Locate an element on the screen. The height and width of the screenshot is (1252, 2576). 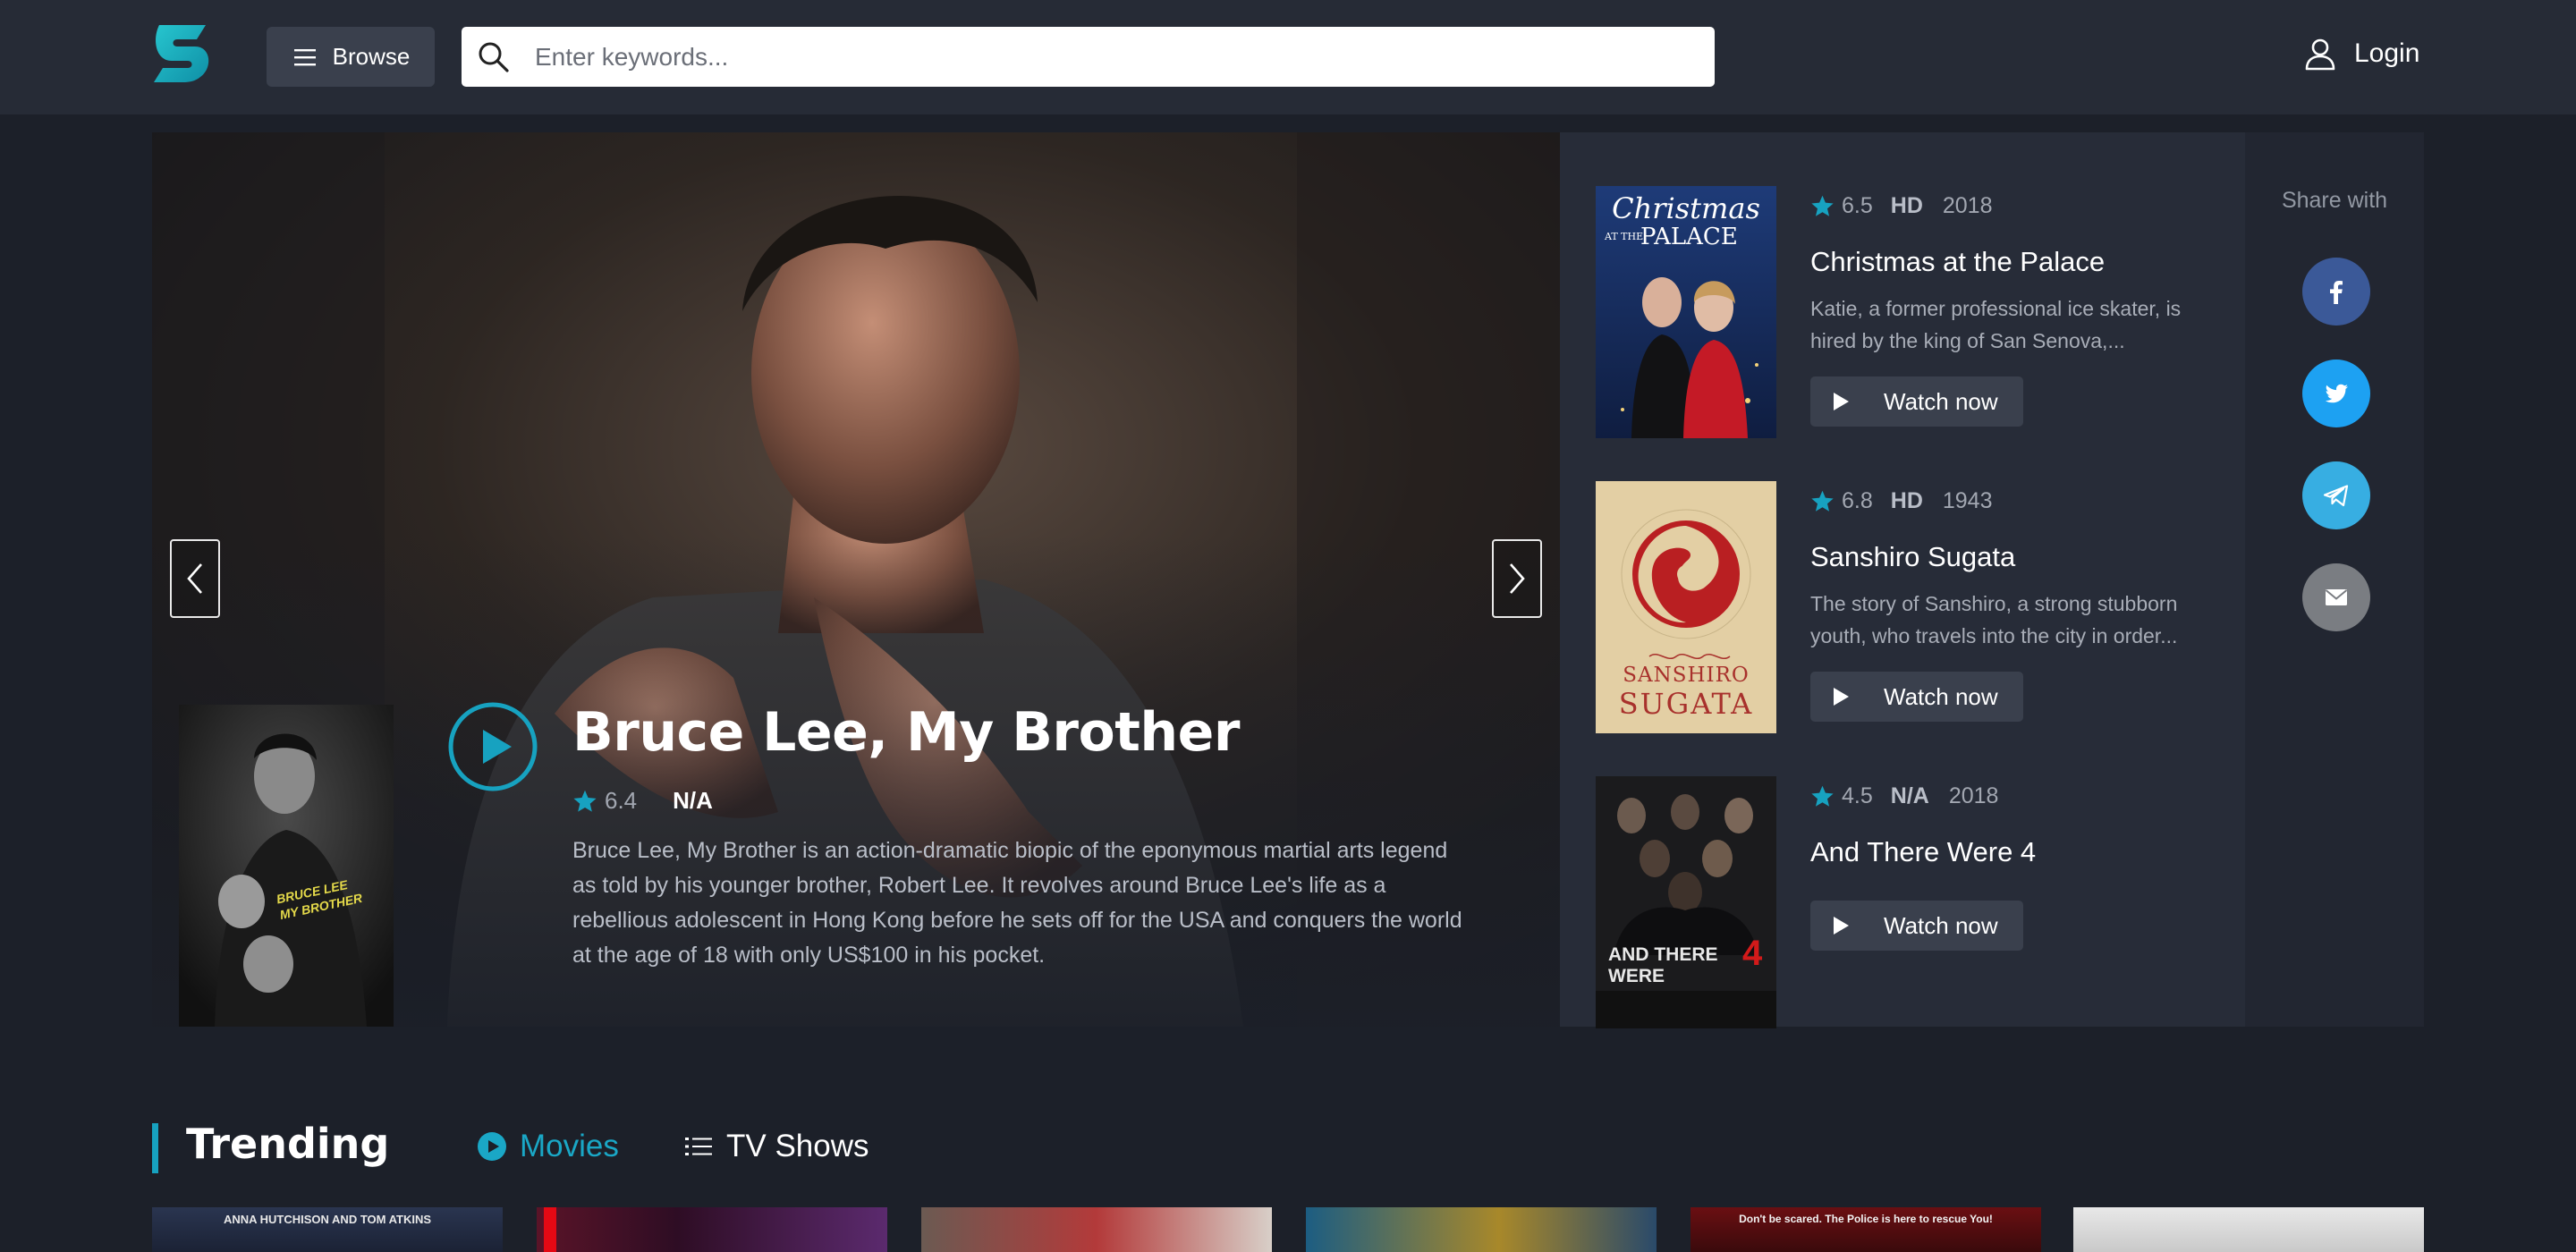
share-twitter-button is located at coordinates (2336, 393).